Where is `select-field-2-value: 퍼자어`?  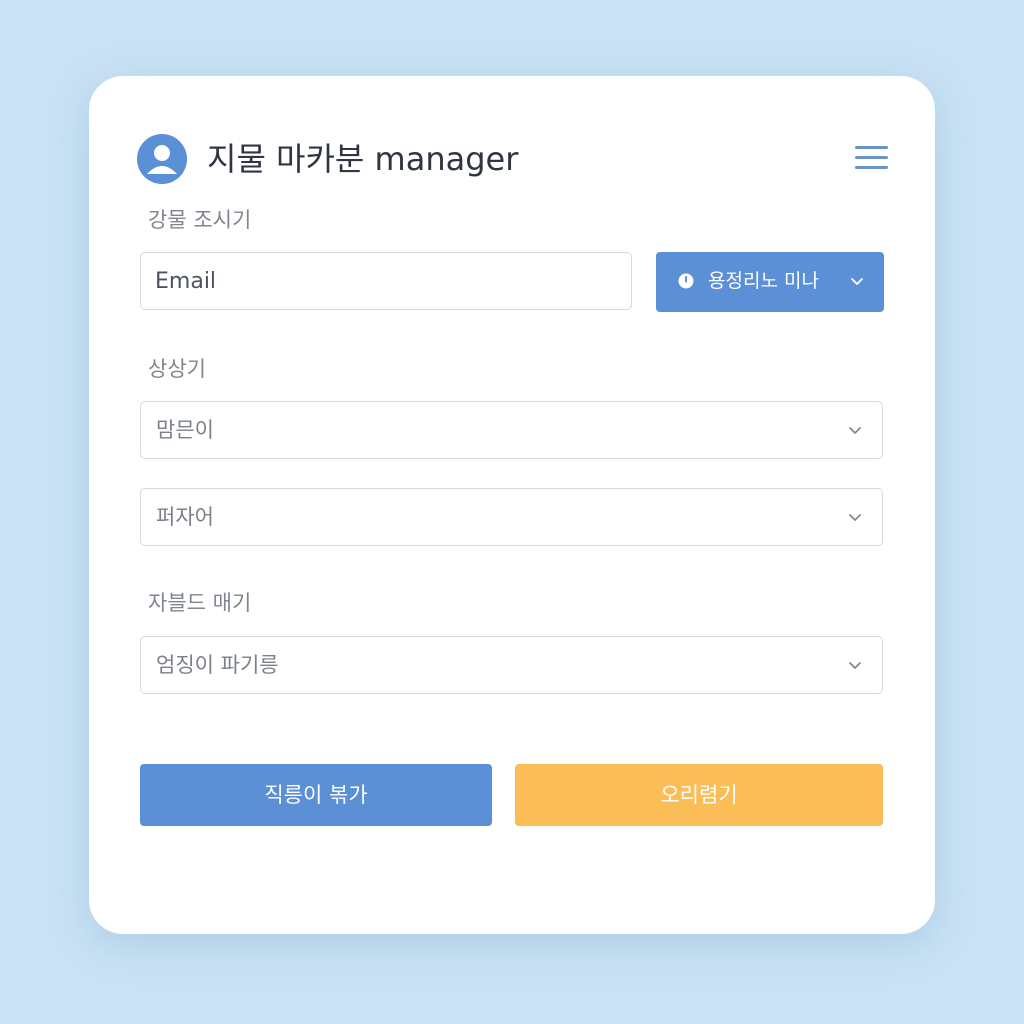 select-field-2-value: 퍼자어 is located at coordinates (185, 517).